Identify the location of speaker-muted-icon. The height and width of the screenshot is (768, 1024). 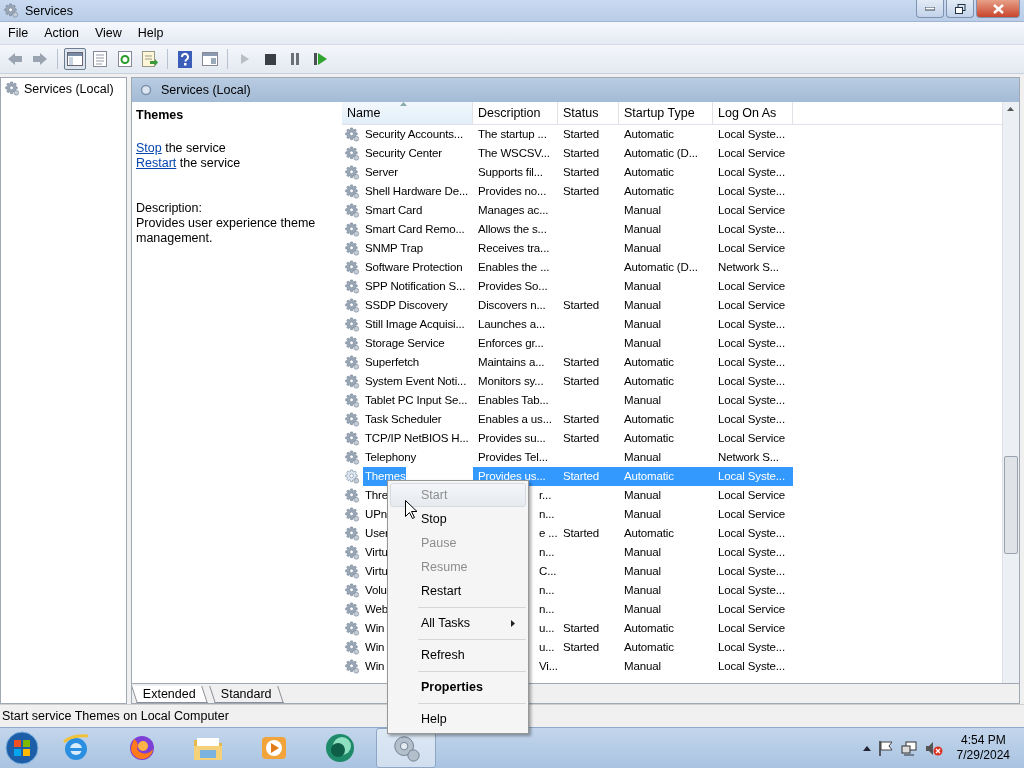
(933, 748).